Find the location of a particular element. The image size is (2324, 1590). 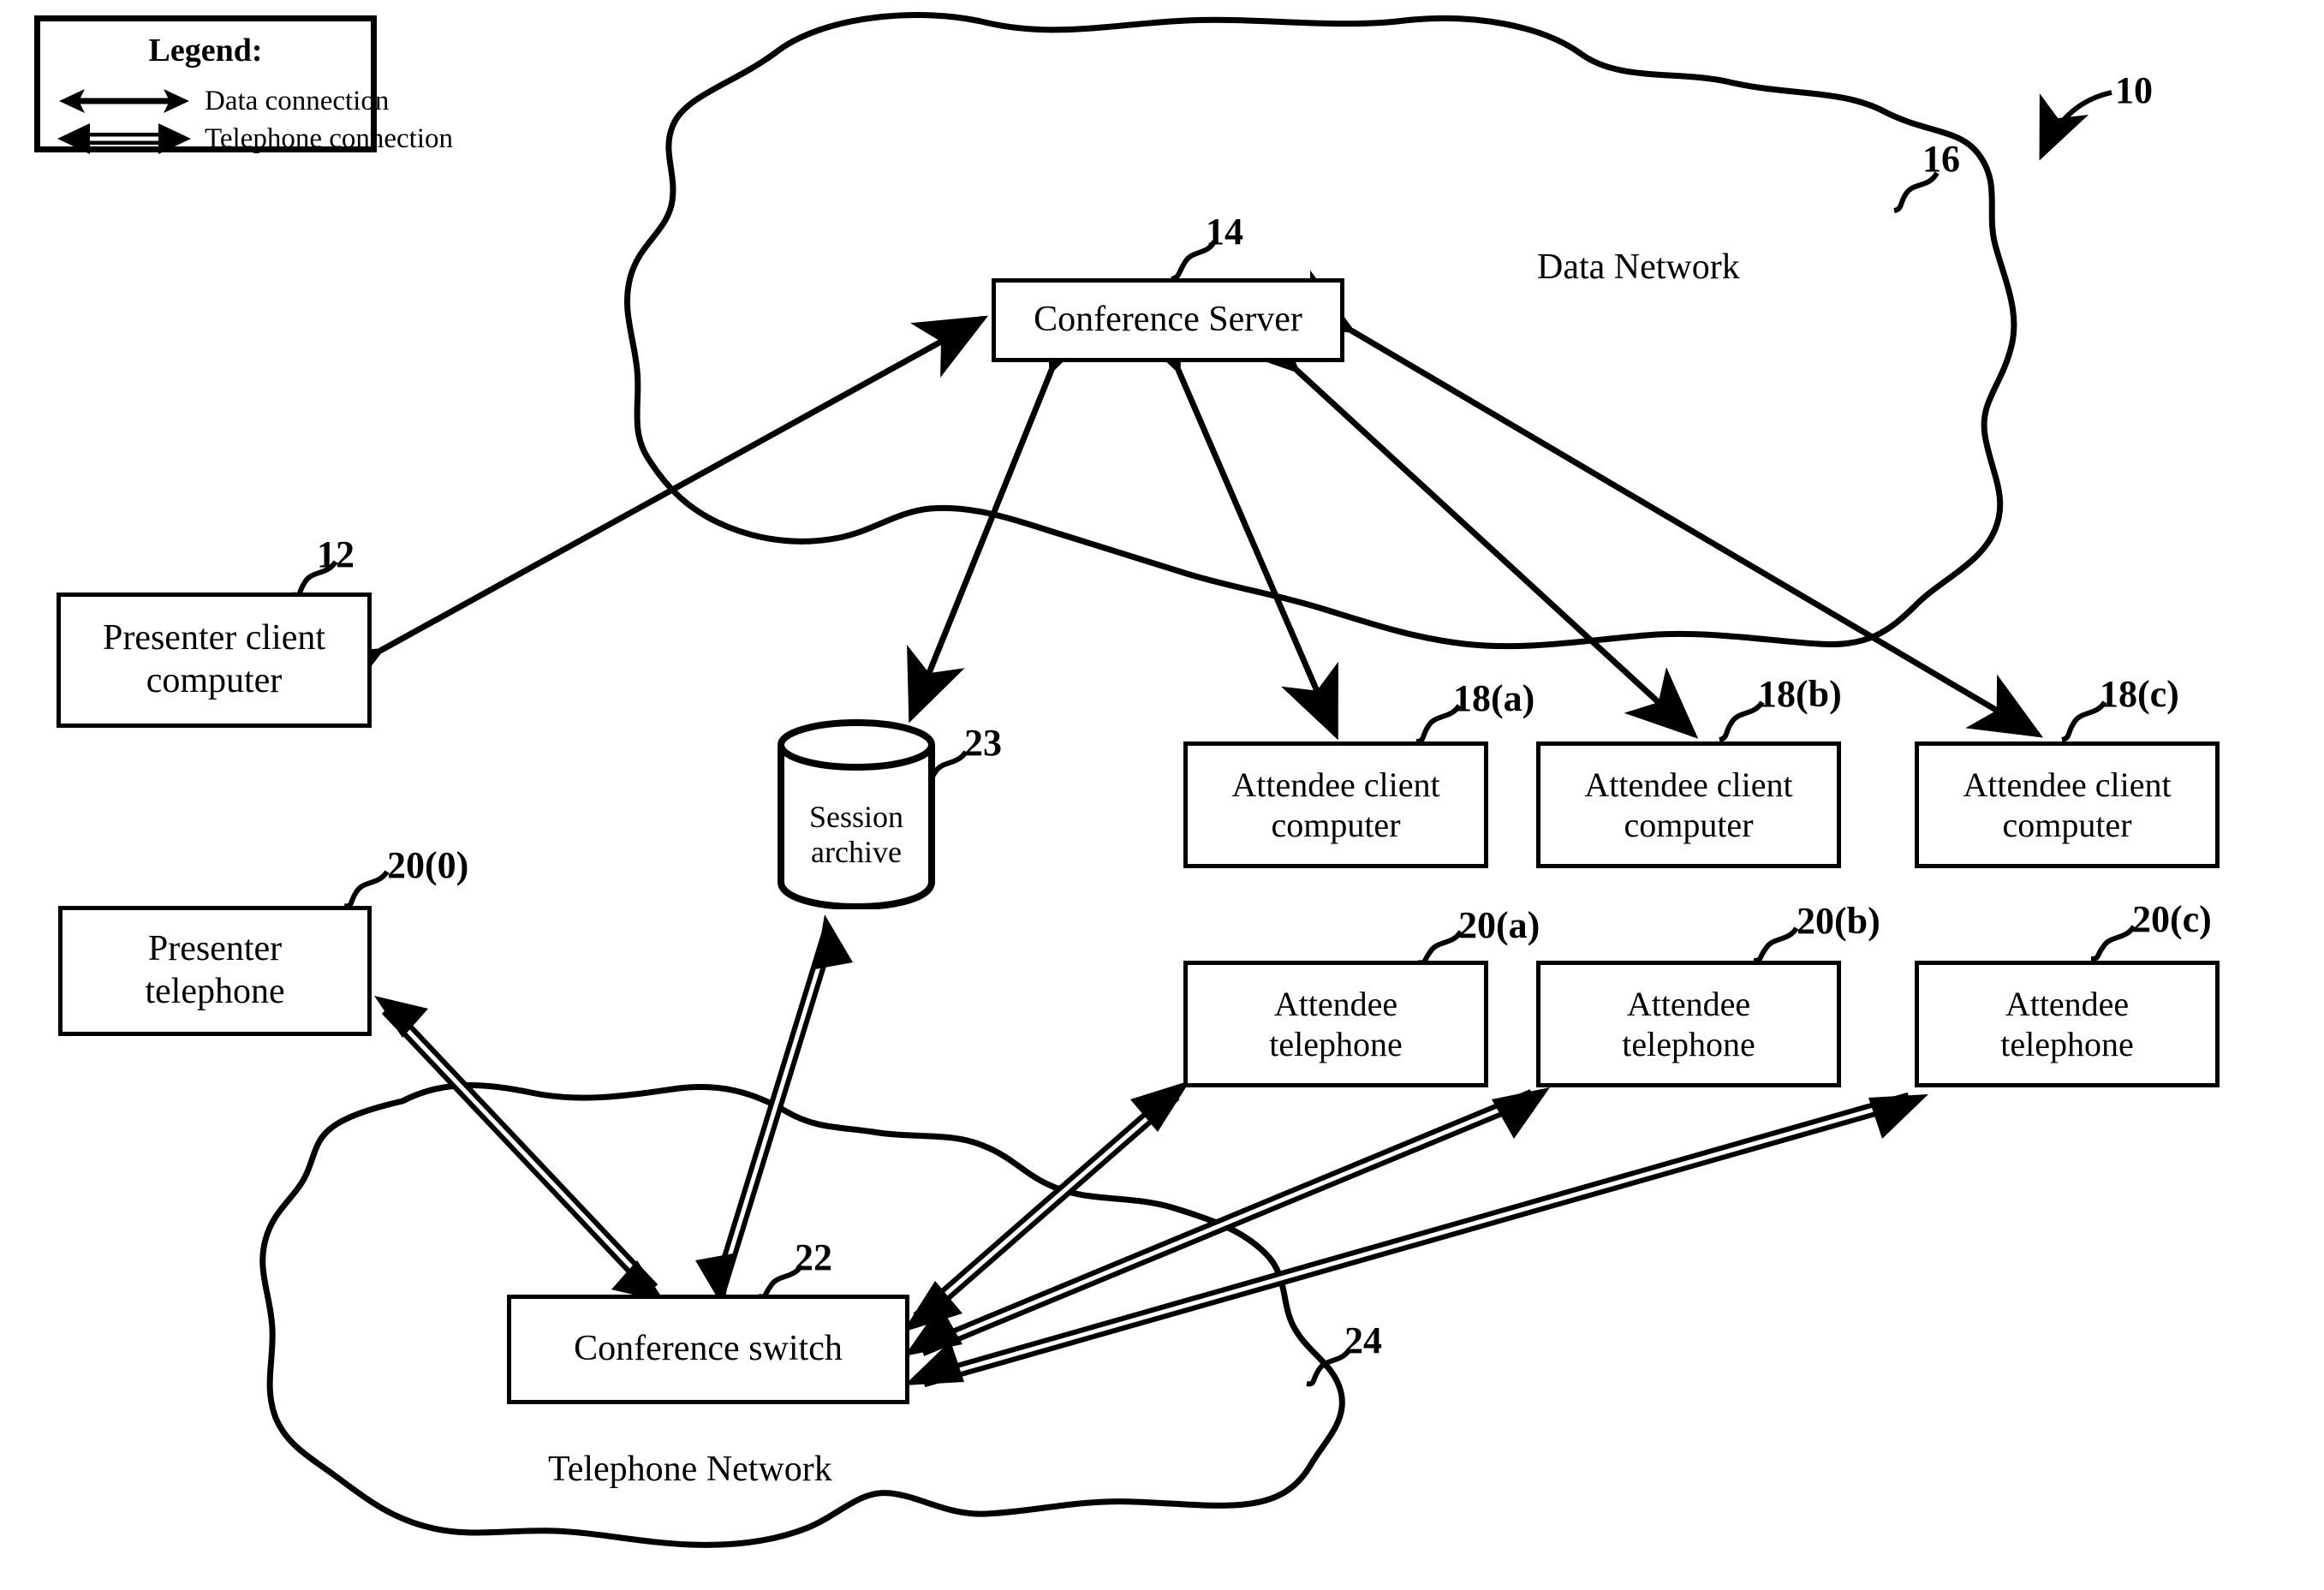

node-attendee-telephone-b: Attendee telephone is located at coordinates (1688, 1024).